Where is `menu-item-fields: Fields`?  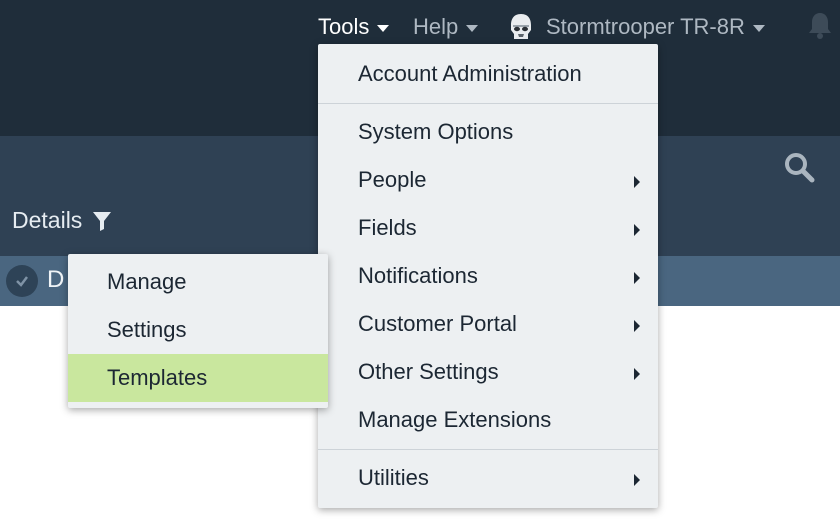 menu-item-fields: Fields is located at coordinates (488, 228).